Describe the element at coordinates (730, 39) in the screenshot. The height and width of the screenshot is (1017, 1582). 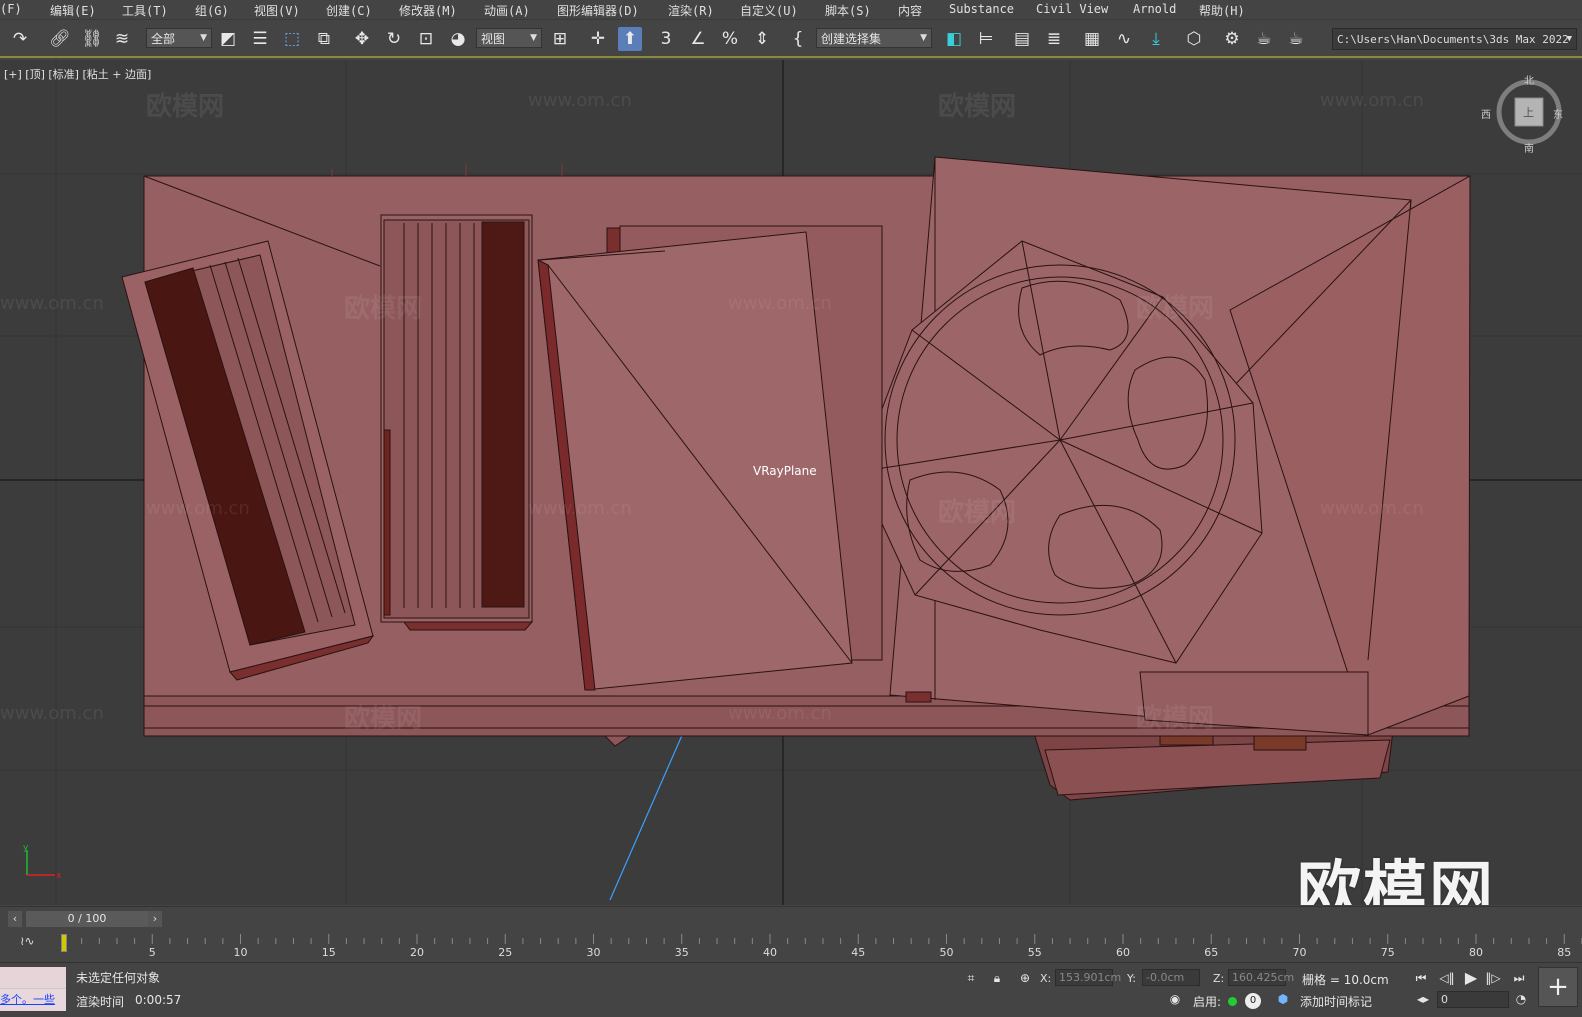
I see `percent-snap-icon: %` at that location.